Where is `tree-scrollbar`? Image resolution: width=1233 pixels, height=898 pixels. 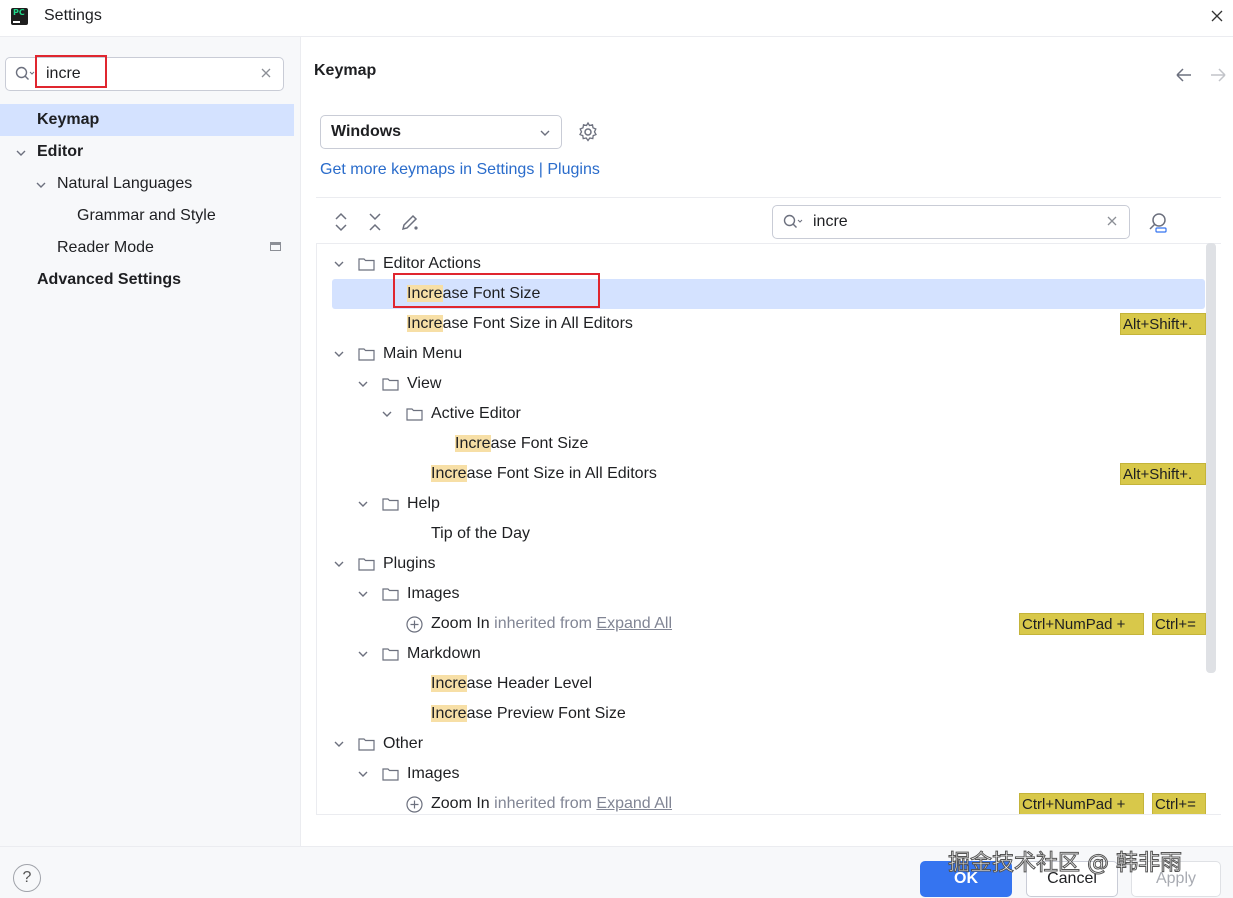
tree-scrollbar is located at coordinates (1211, 458).